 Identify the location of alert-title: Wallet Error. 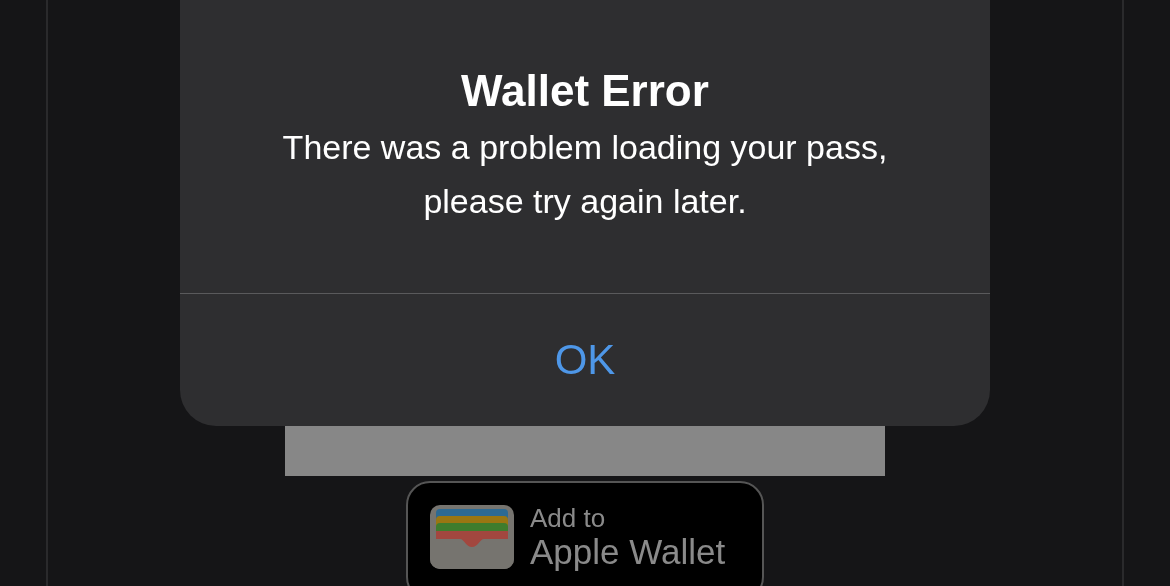
(585, 91).